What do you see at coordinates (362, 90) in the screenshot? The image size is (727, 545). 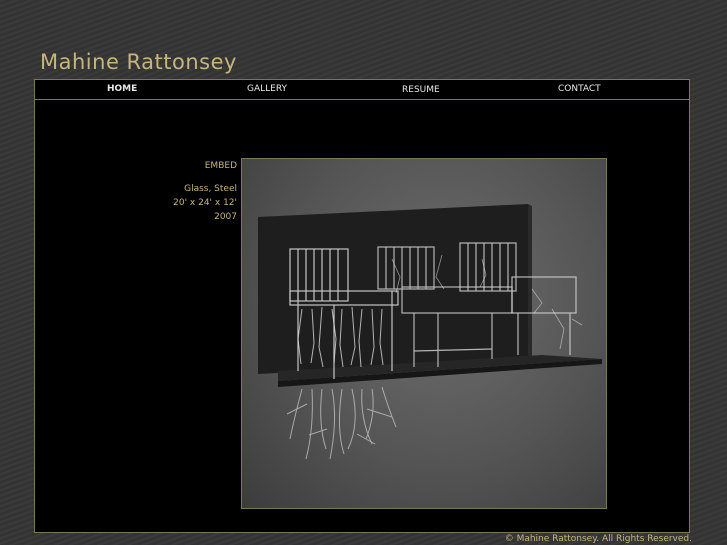 I see `main-nav: HOME GALLERY RESUME CONTACT` at bounding box center [362, 90].